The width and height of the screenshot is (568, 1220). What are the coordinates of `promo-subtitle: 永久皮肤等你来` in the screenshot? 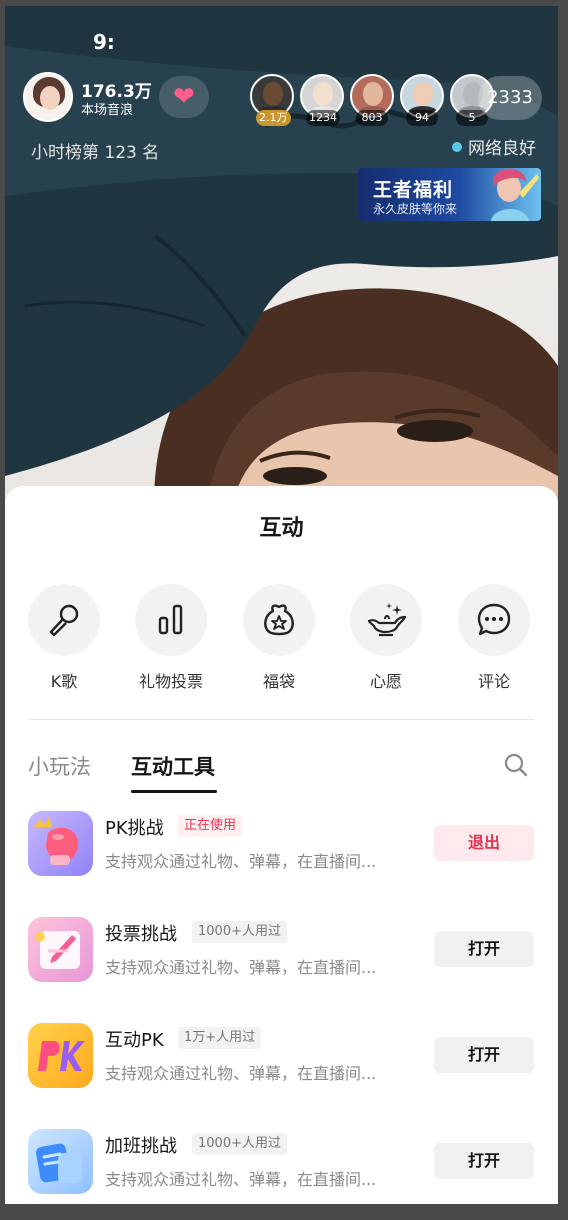 It's located at (415, 209).